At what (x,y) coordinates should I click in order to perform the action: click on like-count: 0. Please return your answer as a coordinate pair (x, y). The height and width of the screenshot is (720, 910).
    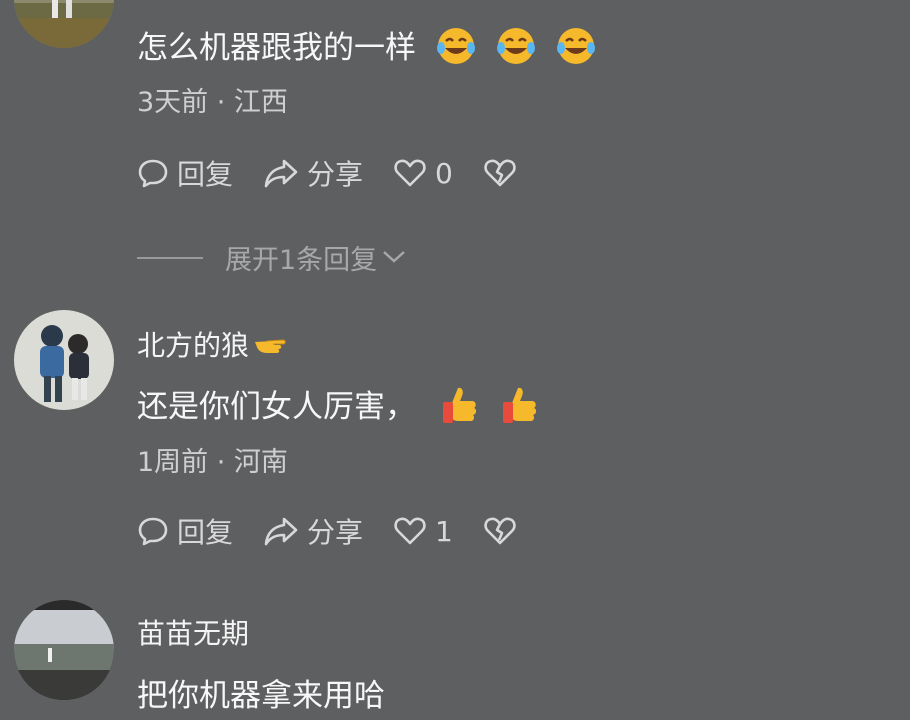
    Looking at the image, I should click on (444, 173).